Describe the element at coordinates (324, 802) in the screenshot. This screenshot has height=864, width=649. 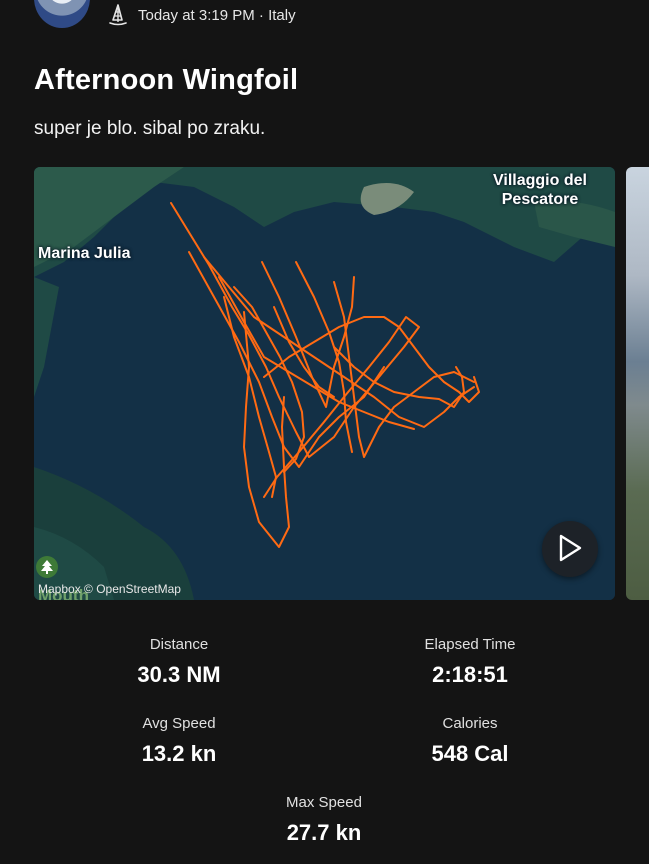
I see `stat-label: Max Speed` at that location.